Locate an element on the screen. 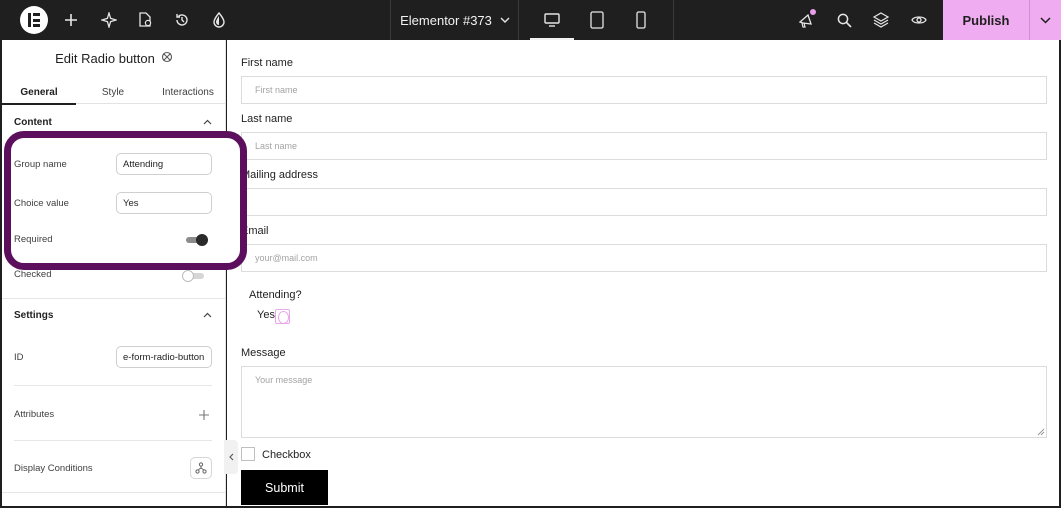  notification-dot is located at coordinates (813, 12).